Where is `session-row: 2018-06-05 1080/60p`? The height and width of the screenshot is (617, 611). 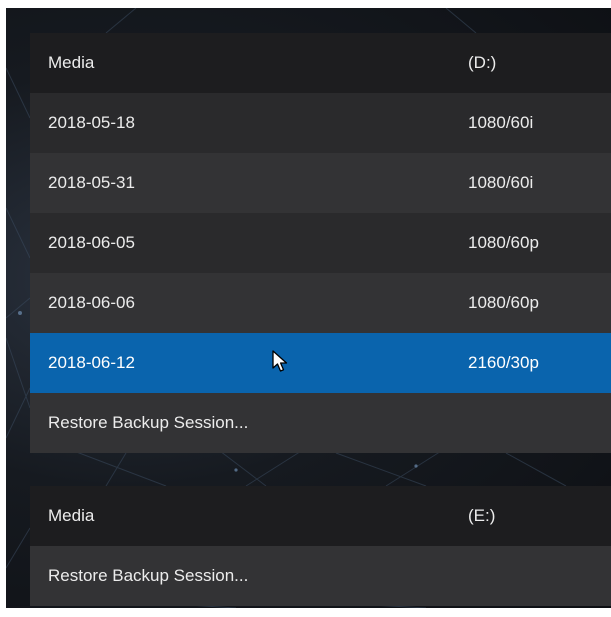 session-row: 2018-06-05 1080/60p is located at coordinates (320, 243).